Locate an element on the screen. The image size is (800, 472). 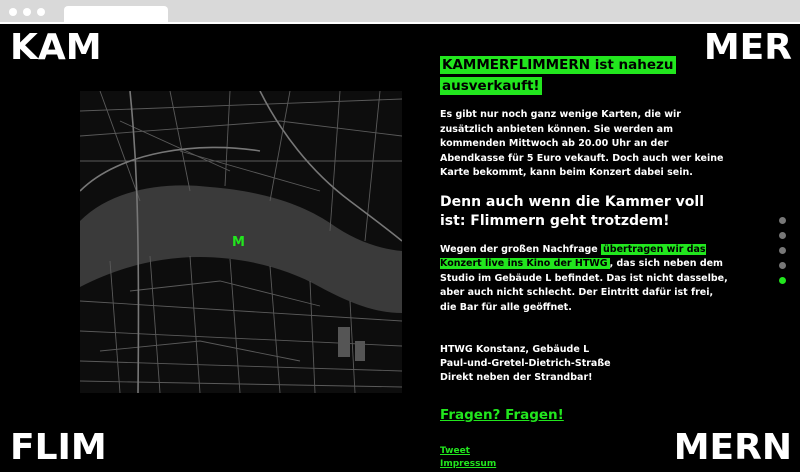
headline: KAMMERFLIMMERN ist nahezu ausverkauft! is located at coordinates (558, 75).